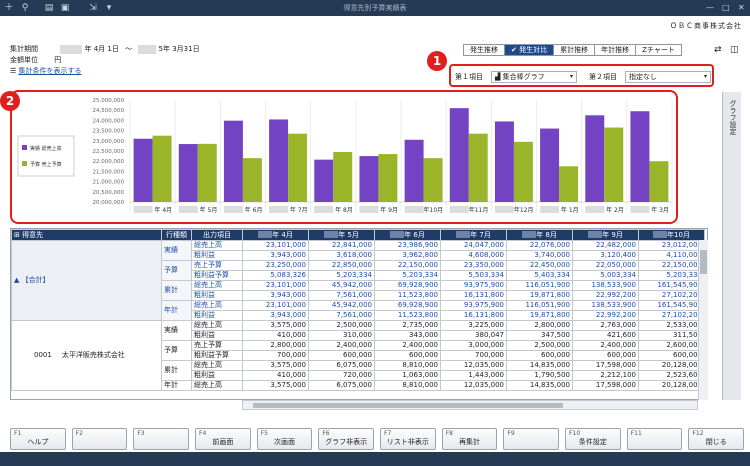 The height and width of the screenshot is (466, 750). Describe the element at coordinates (407, 235) in the screenshot. I see `col-header-month: 年 6月` at that location.